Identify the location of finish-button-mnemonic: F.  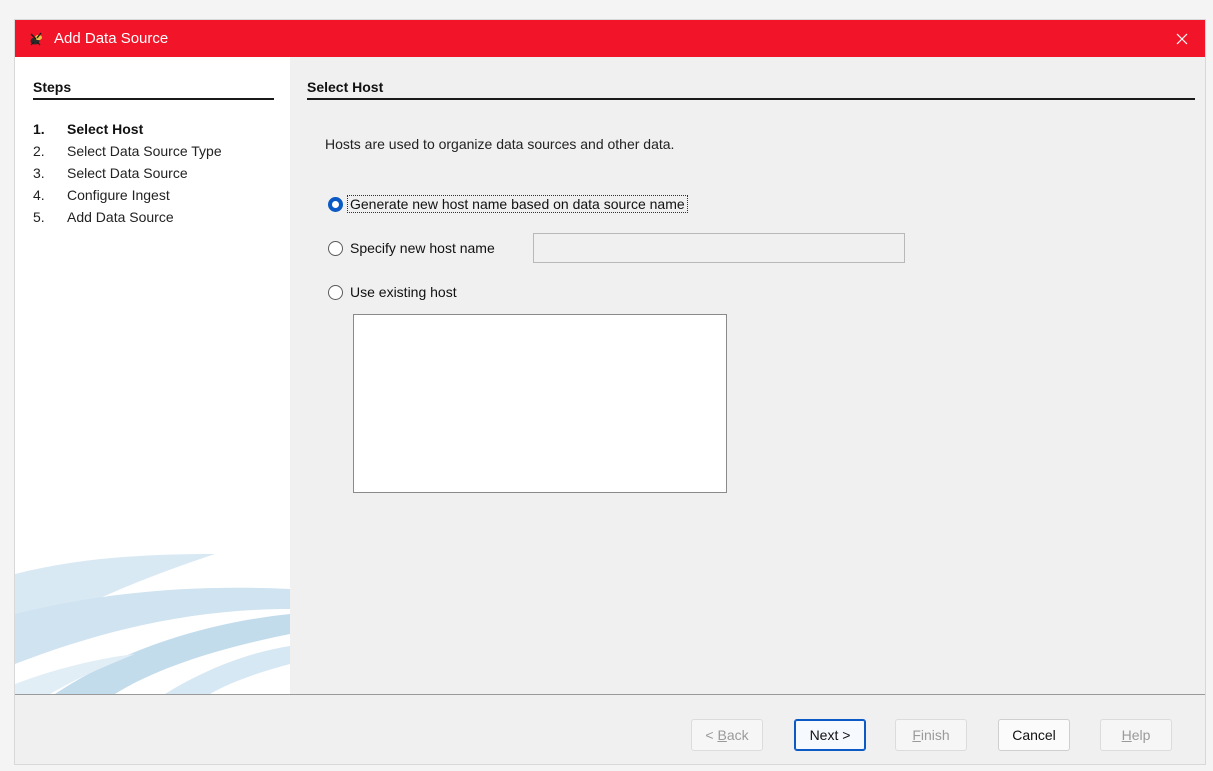
(916, 735).